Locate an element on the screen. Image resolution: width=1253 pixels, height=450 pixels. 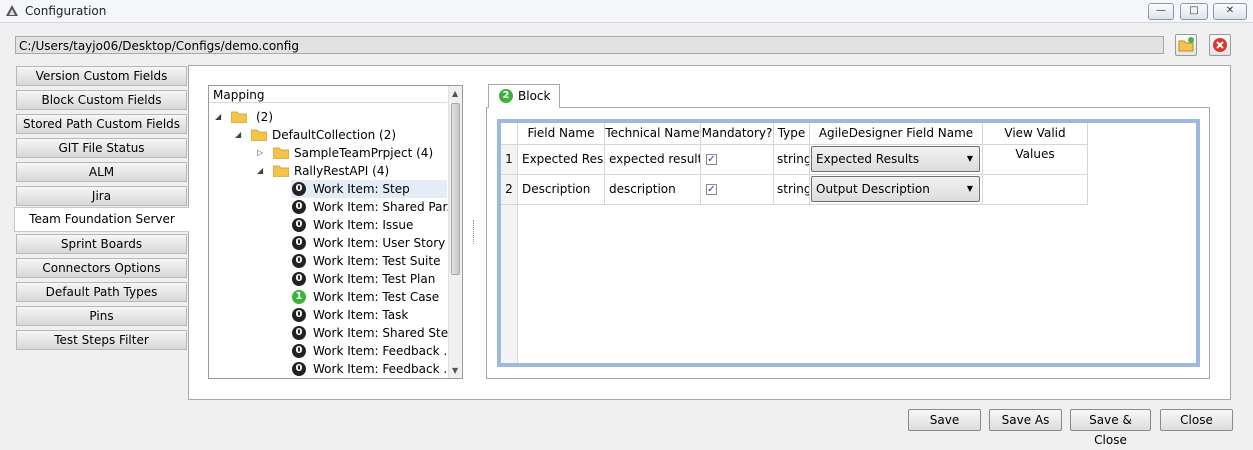
tree-item: 0 Work Item: User Story is located at coordinates (369, 243).